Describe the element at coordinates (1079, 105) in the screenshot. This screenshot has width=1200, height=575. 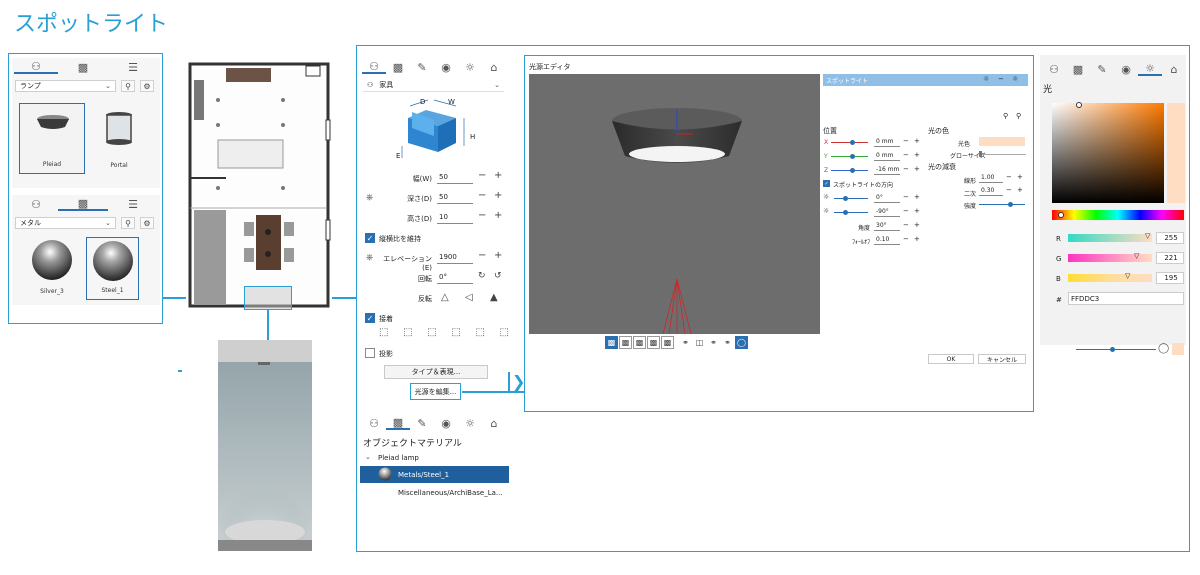
I see `color-picker-knob` at that location.